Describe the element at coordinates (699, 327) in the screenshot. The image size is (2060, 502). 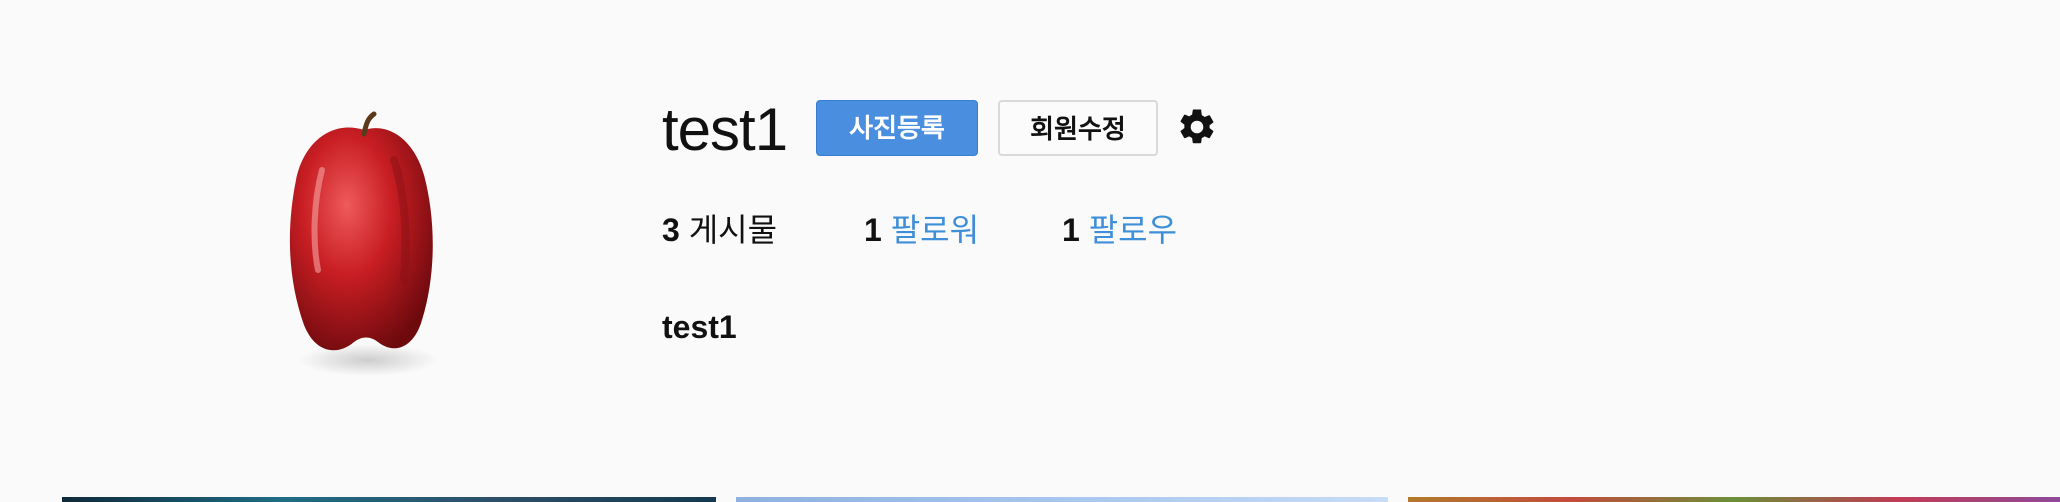
I see `profile-display-name: test1` at that location.